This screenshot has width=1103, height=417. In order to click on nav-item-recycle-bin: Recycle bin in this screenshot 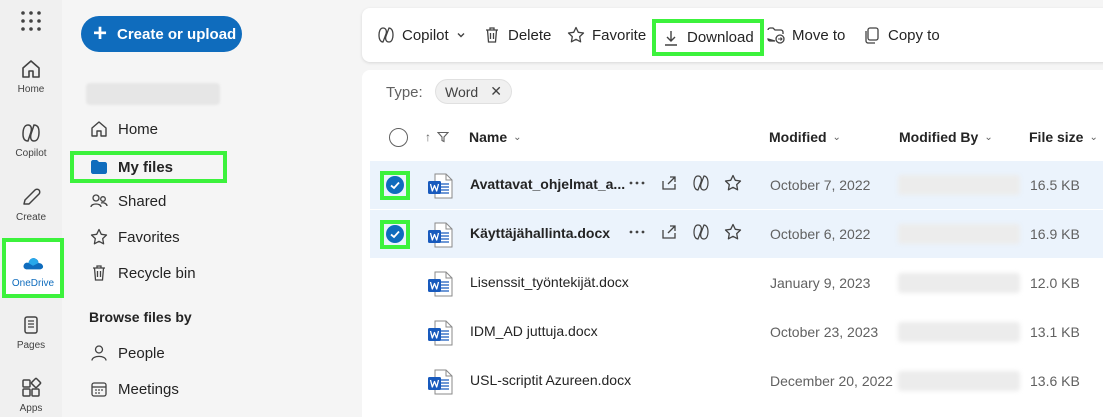, I will do `click(143, 273)`.